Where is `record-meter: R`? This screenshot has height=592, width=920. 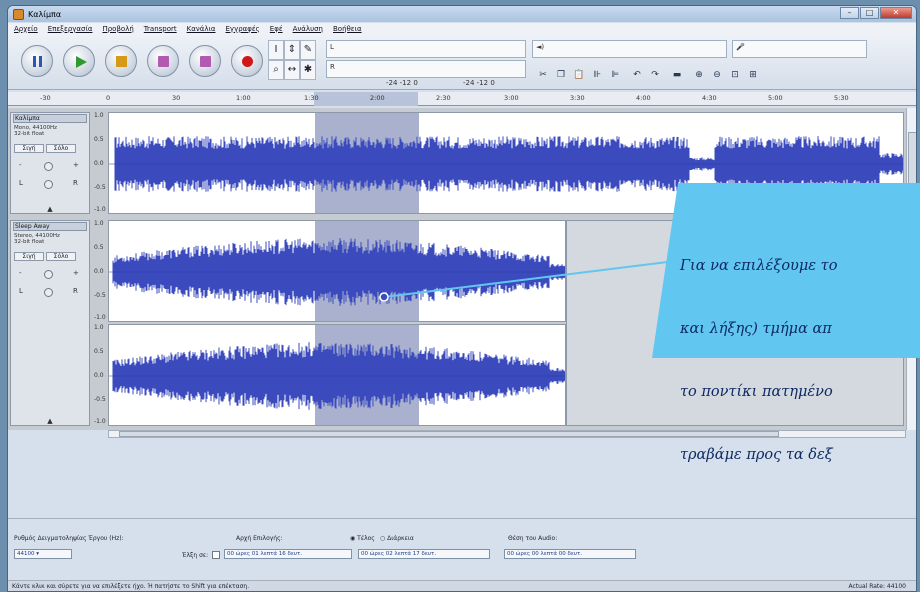 record-meter: R is located at coordinates (426, 69).